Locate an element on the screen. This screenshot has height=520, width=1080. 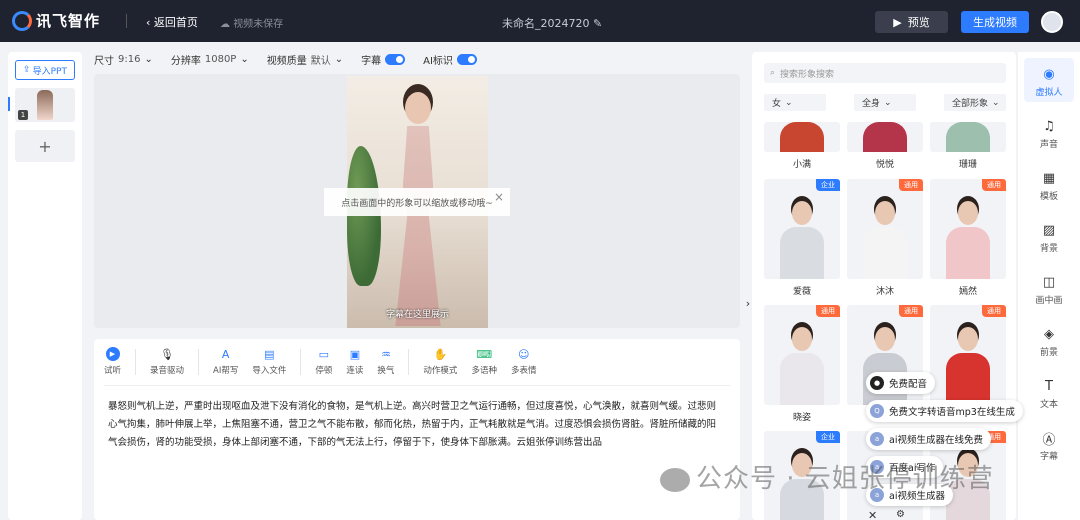
action-mode-button: ✋ 动作模式 is located at coordinates (440, 362).